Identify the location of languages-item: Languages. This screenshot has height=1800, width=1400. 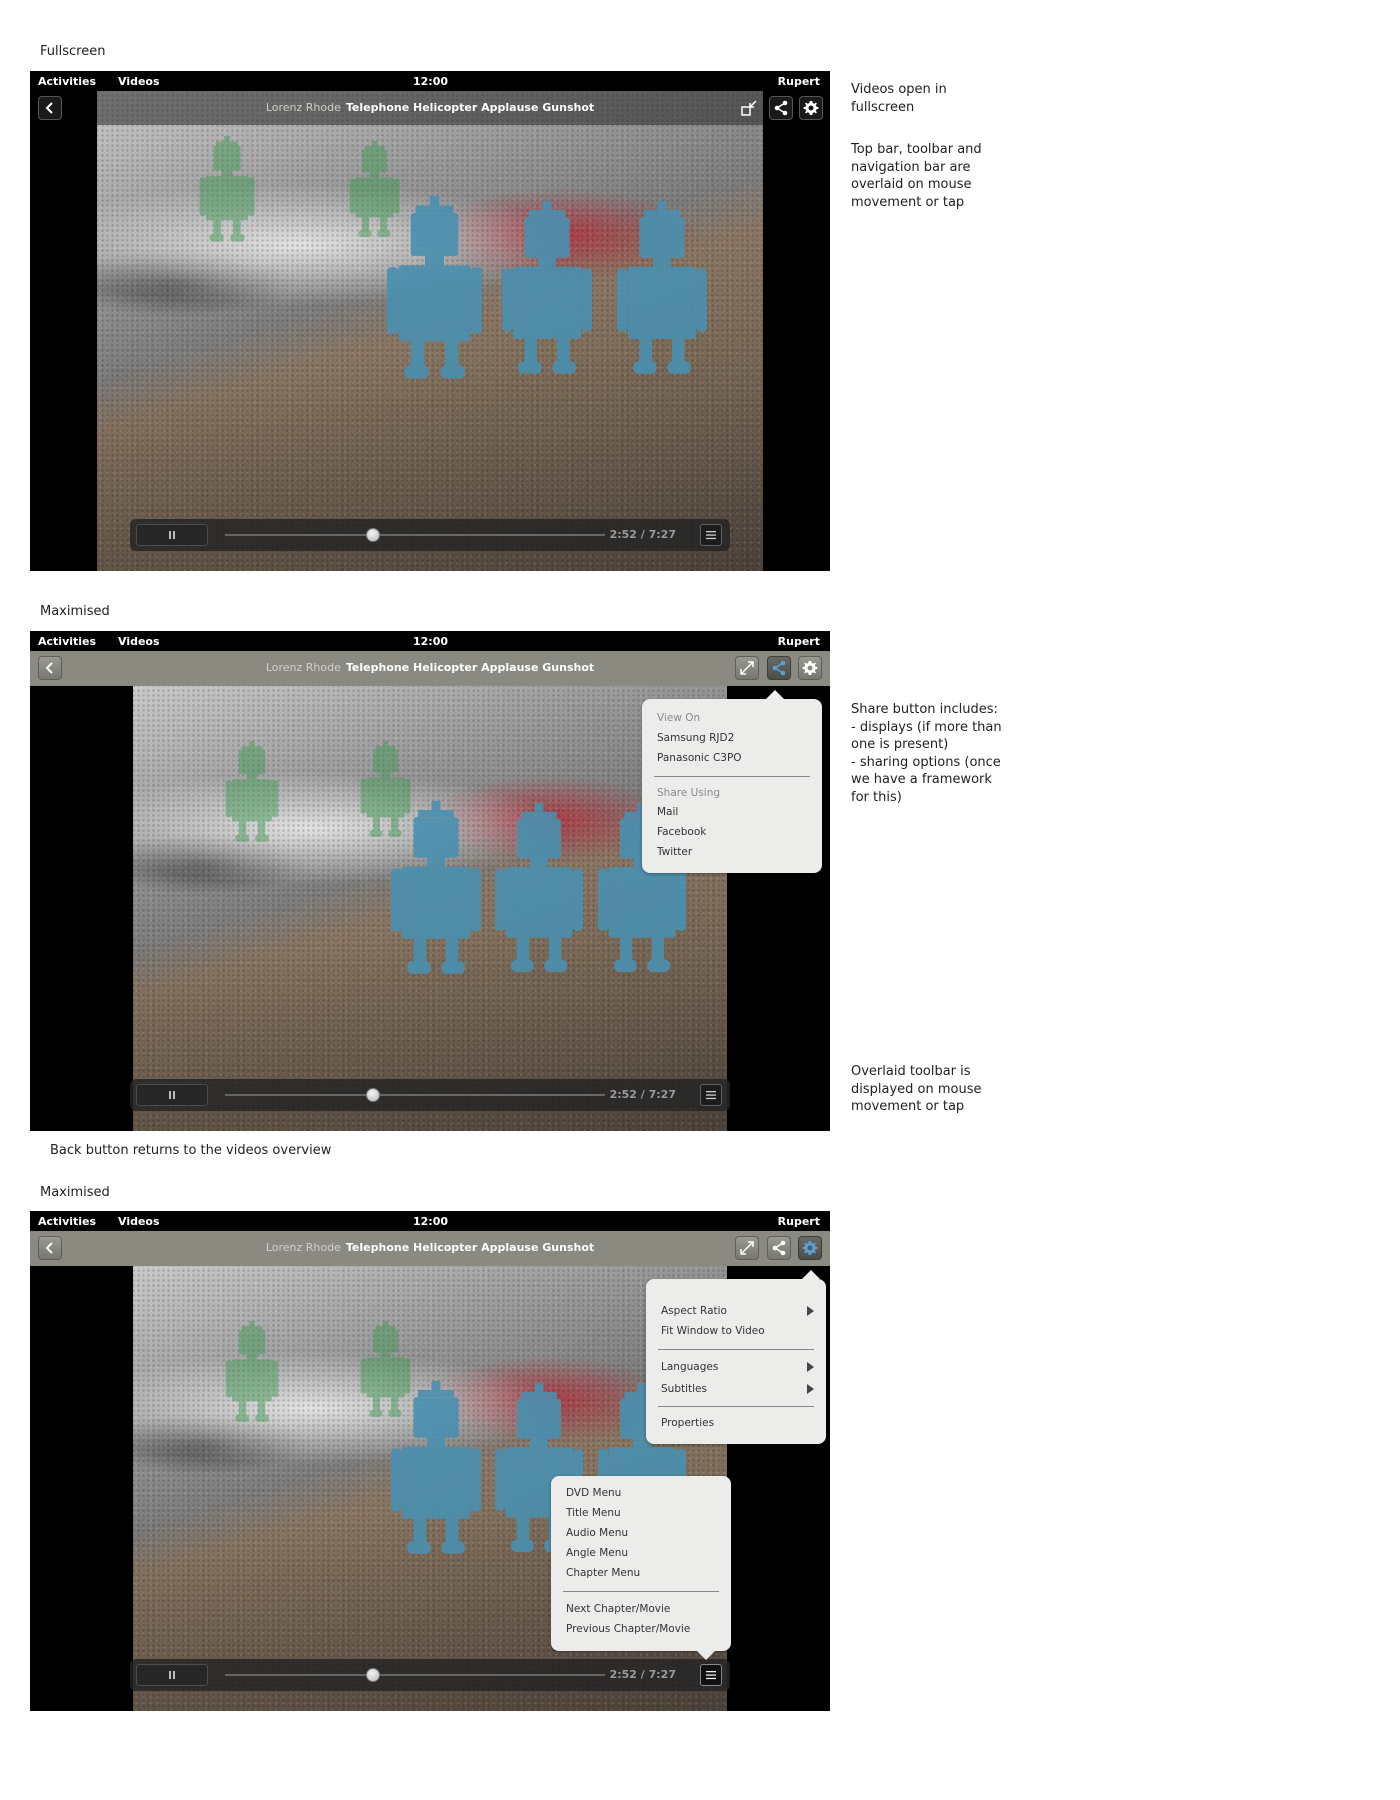
(689, 1367).